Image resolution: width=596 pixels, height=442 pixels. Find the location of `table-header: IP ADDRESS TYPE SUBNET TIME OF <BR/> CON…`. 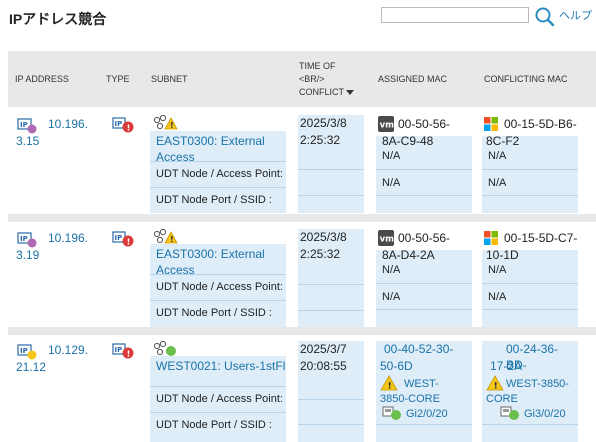

table-header: IP ADDRESS TYPE SUBNET TIME OF <BR/> CON… is located at coordinates (302, 79).